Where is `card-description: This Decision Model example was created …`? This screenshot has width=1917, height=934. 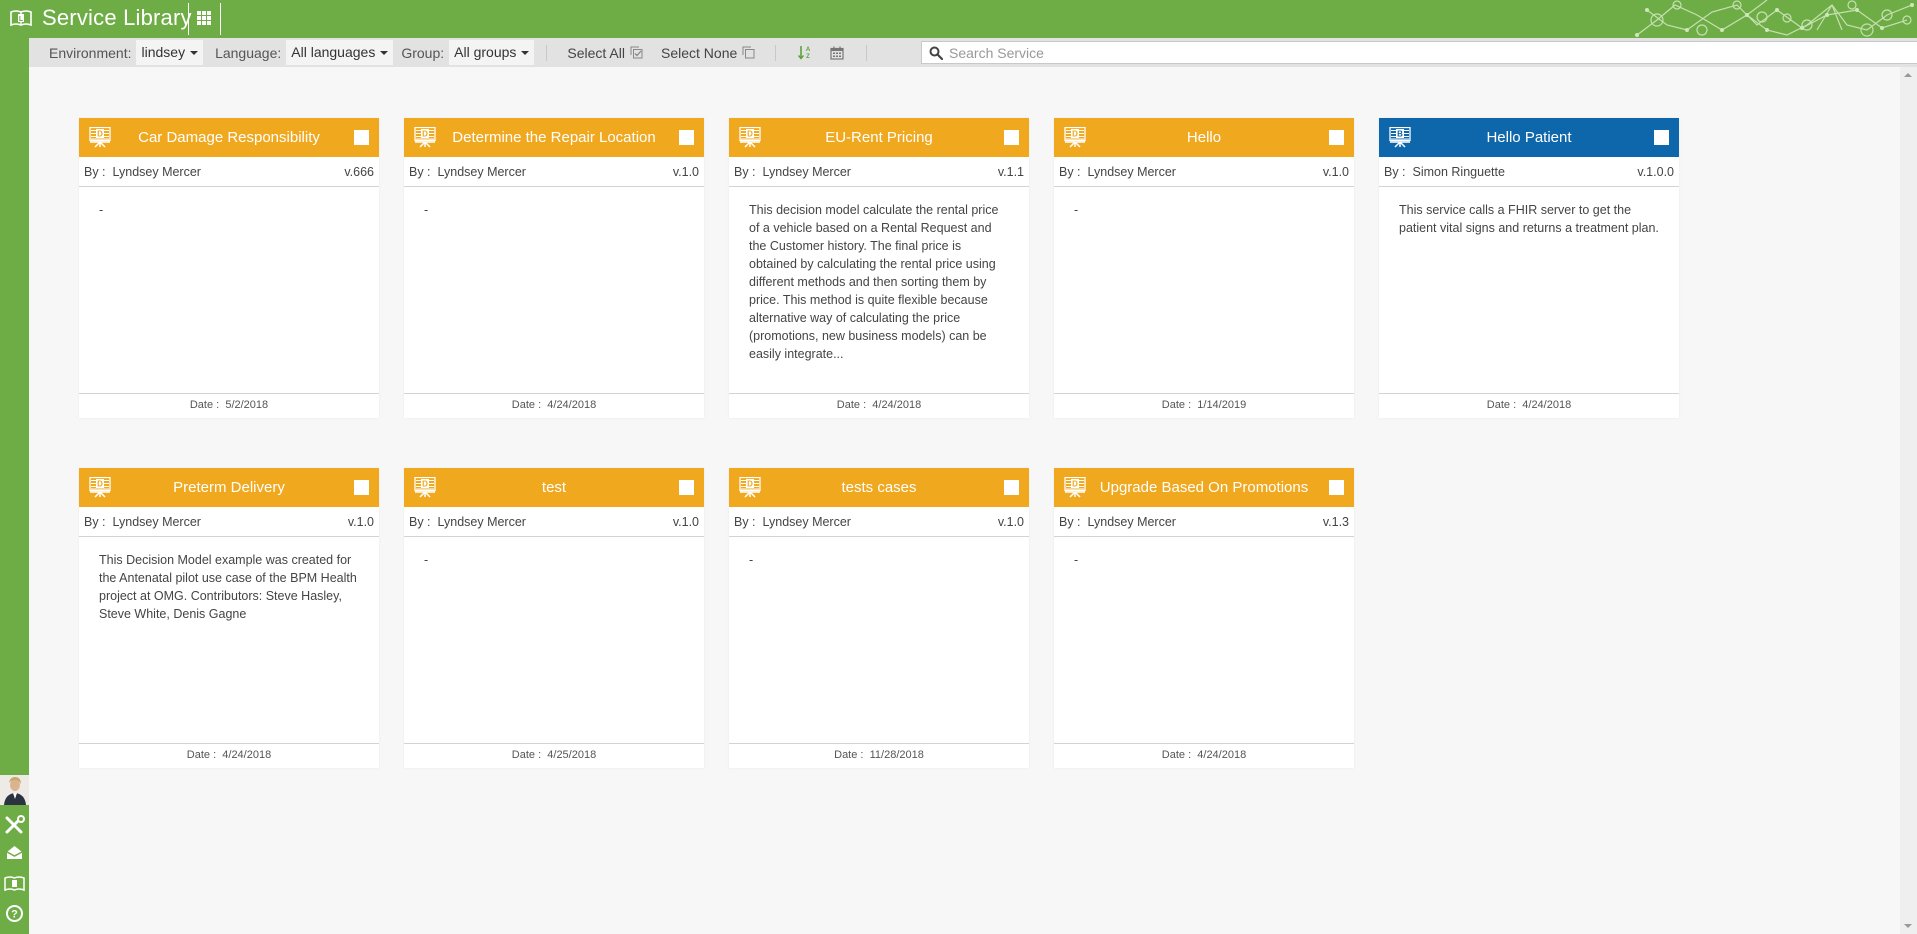 card-description: This Decision Model example was created … is located at coordinates (228, 587).